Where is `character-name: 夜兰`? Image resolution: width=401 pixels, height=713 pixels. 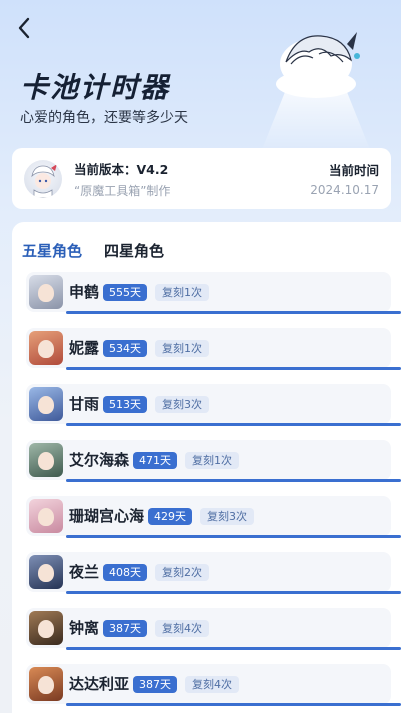
character-name: 夜兰 is located at coordinates (84, 572).